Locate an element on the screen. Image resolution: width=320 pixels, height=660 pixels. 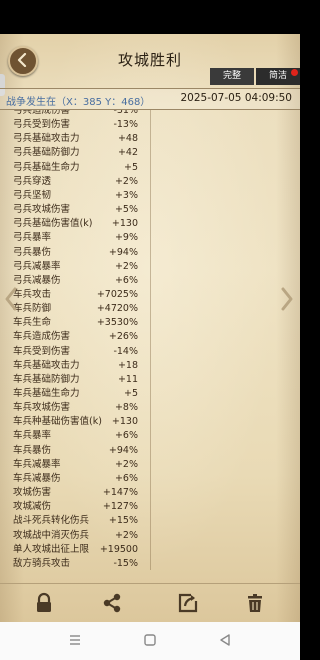
stat-row: 车兵基础攻击力 +18 is located at coordinates (80, 366).